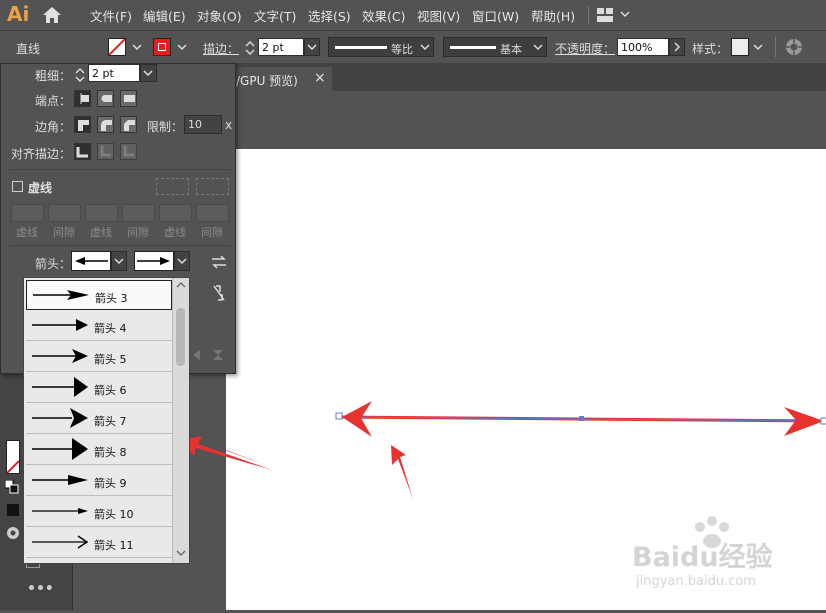 The image size is (826, 613). What do you see at coordinates (581, 418) in the screenshot?
I see `anchor-center` at bounding box center [581, 418].